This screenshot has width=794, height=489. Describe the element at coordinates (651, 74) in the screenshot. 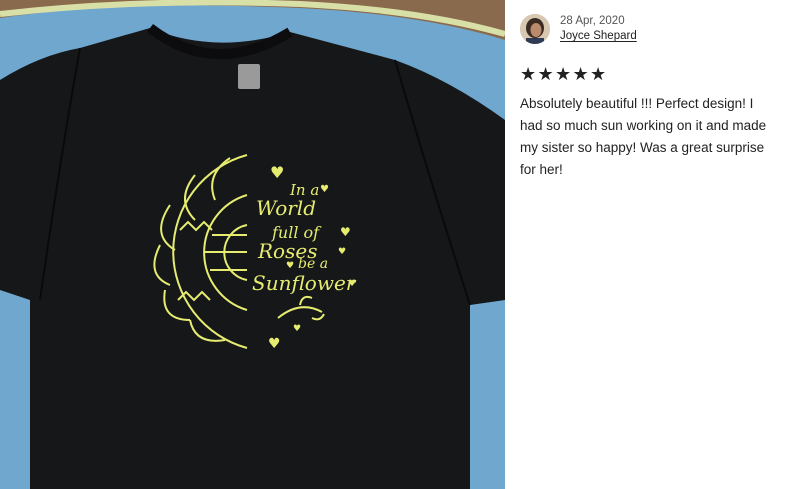

I see `star-rating: ★ ★ ★ ★ ★` at that location.